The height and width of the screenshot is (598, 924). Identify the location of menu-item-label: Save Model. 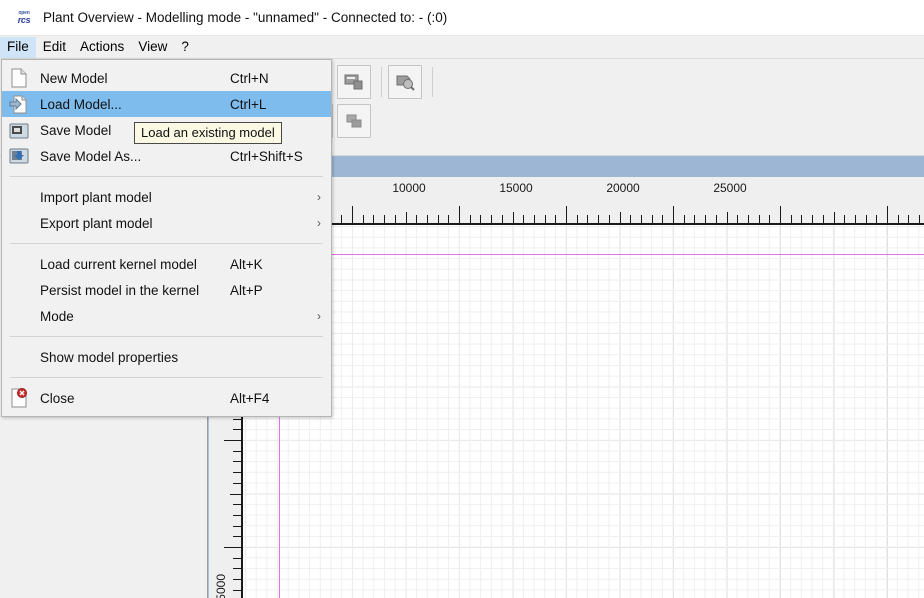
(76, 130).